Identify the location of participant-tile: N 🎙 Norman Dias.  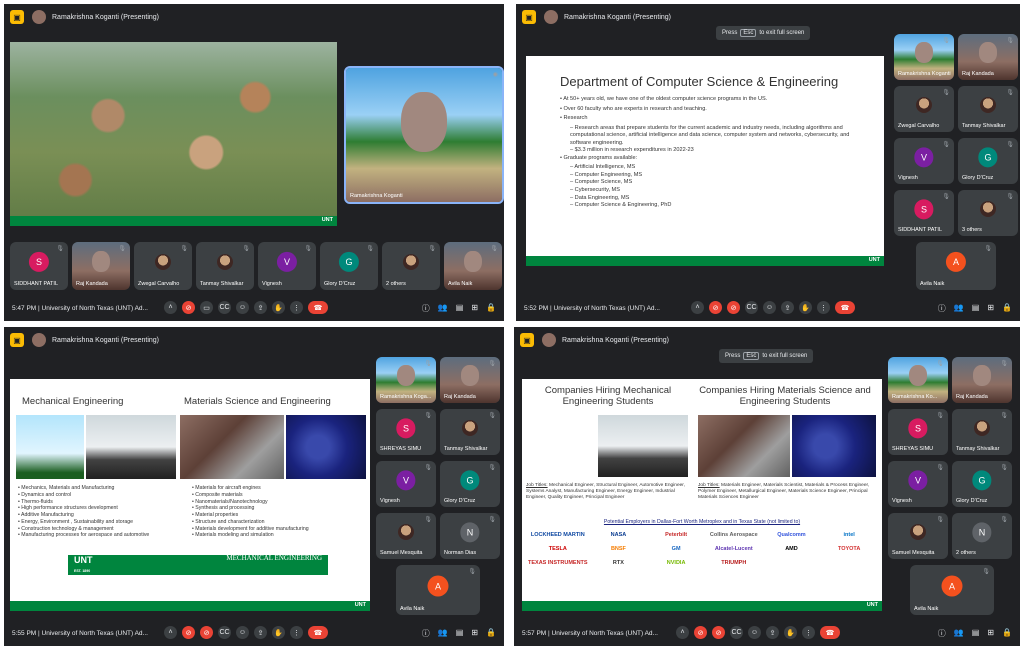
(470, 536).